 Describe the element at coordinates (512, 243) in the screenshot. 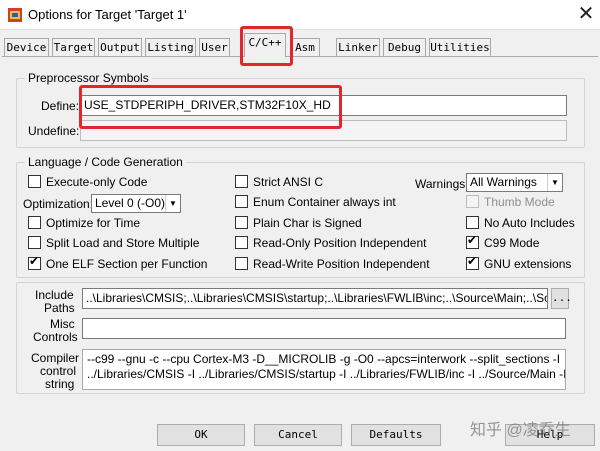

I see `c99-mode-label: C99 Mode` at that location.